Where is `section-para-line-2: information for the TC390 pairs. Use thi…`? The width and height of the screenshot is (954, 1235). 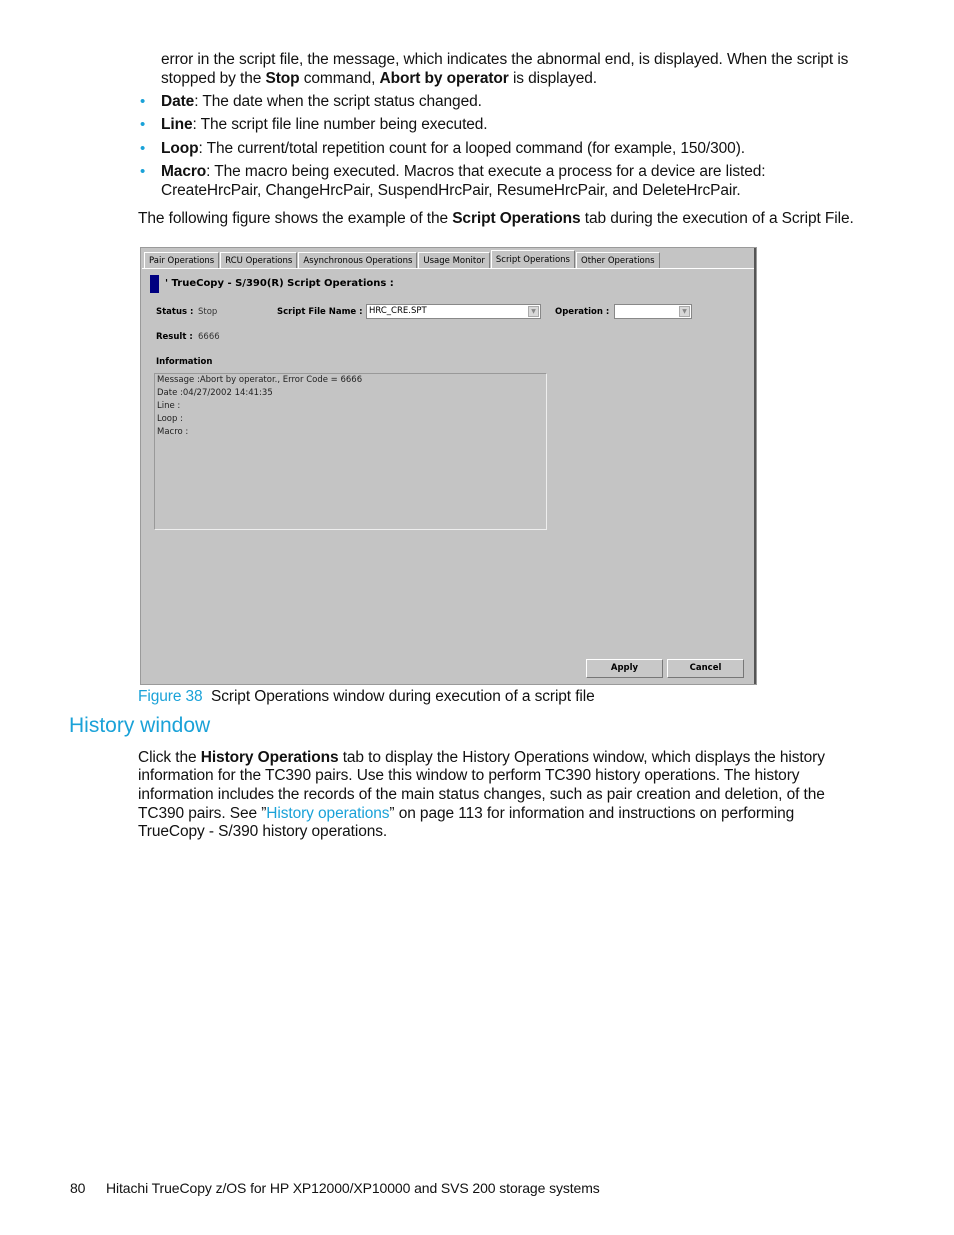
section-para-line-2: information for the TC390 pairs. Use thi… is located at coordinates (469, 775).